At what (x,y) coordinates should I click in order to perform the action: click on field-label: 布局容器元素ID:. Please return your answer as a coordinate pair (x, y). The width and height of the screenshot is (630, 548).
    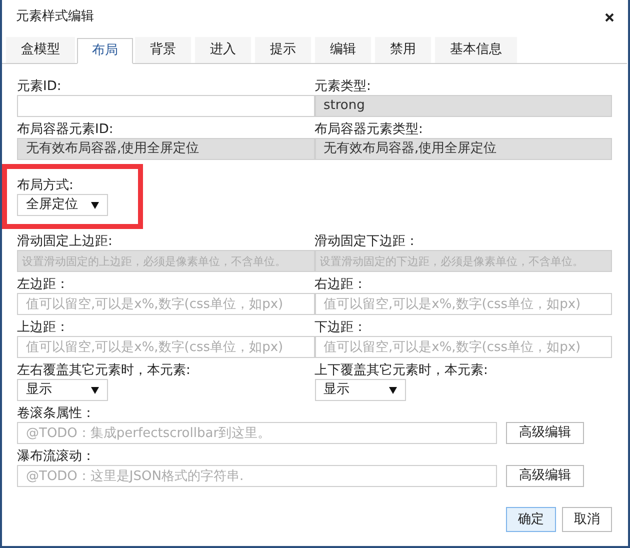
    Looking at the image, I should click on (65, 129).